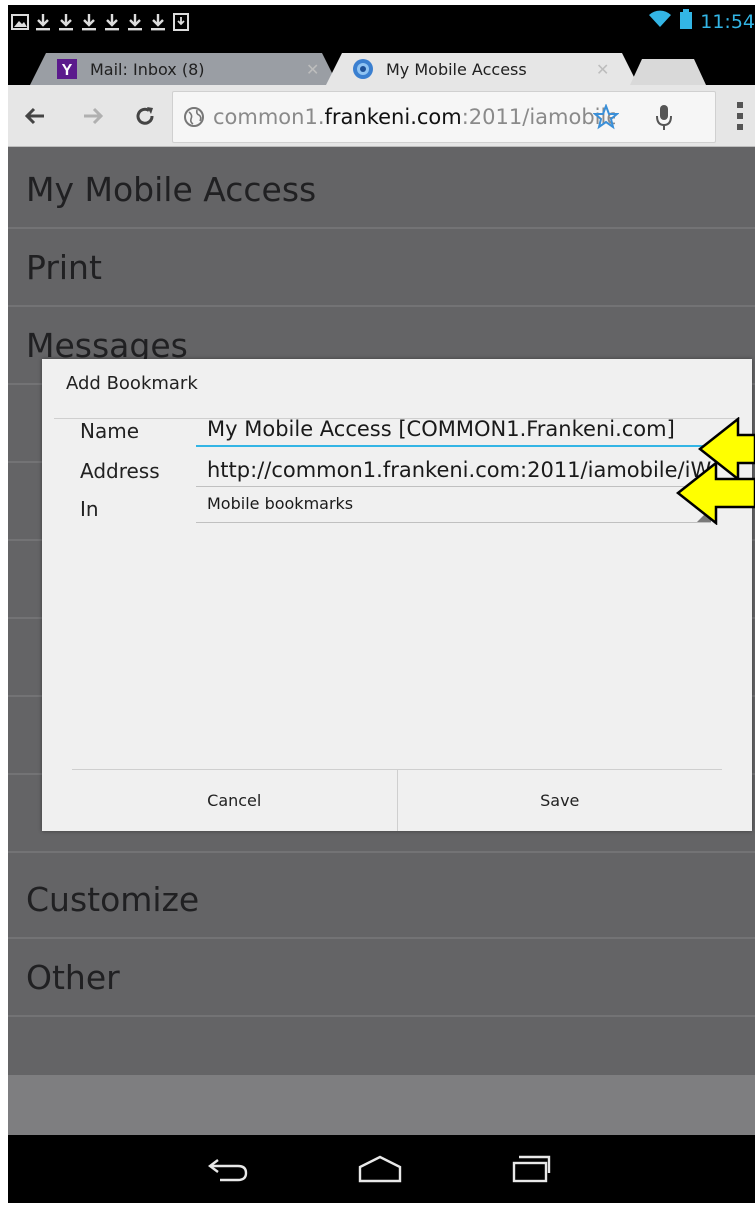 The image size is (755, 1210). I want to click on forward-arrow-icon, so click(94, 116).